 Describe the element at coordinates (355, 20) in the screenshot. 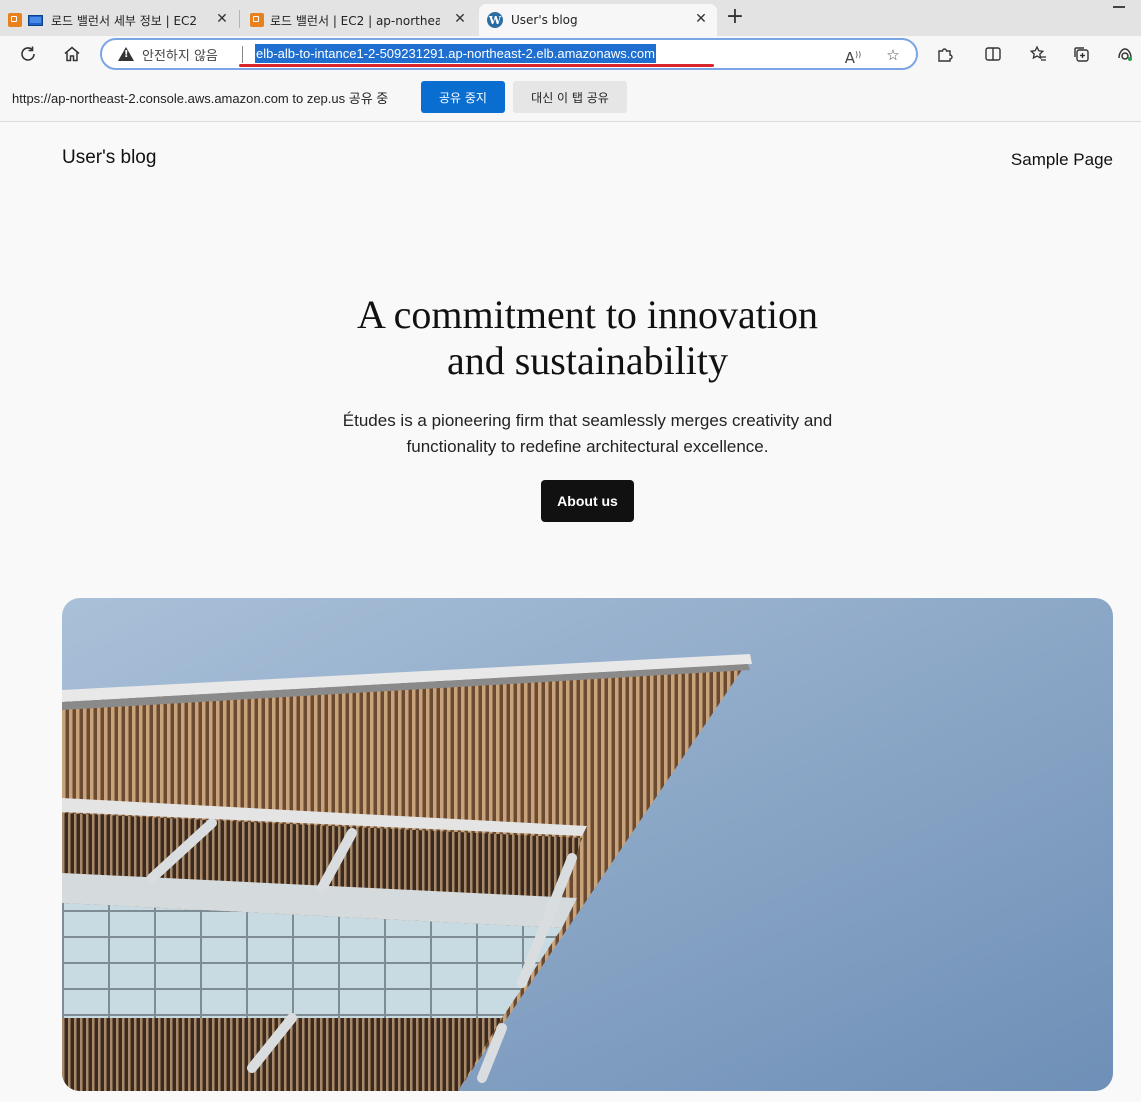

I see `tab-label: 로드 밸런서 | EC2 | ap-northeast` at that location.